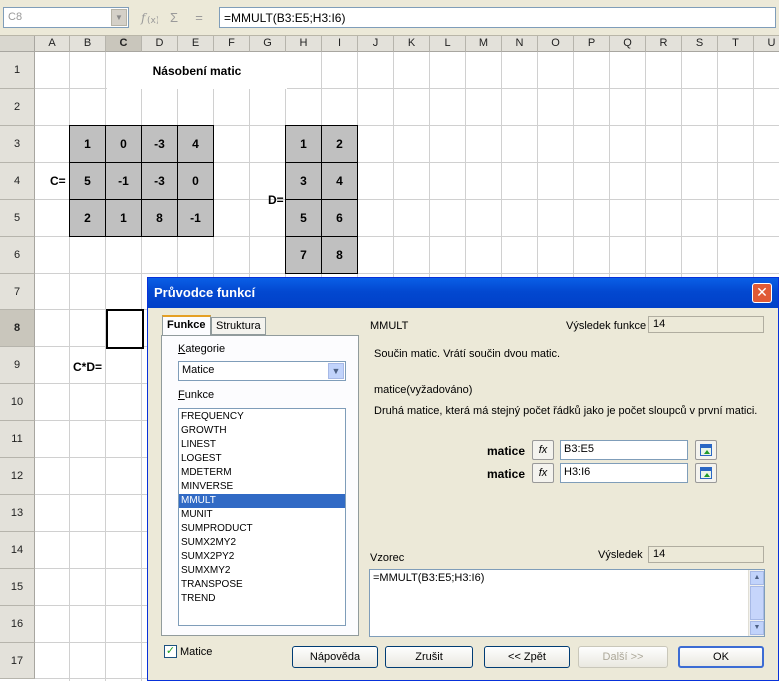 The image size is (779, 681). What do you see at coordinates (262, 585) in the screenshot?
I see `function-list-item: TRANSPOSE` at bounding box center [262, 585].